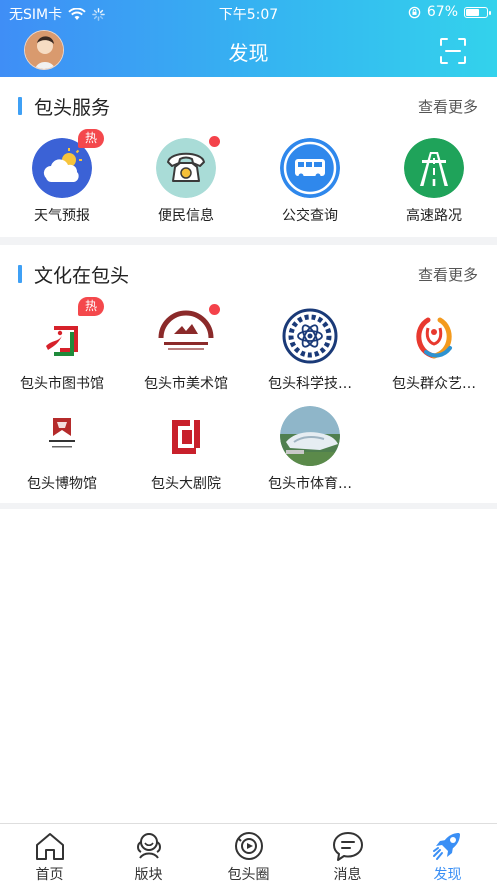 This screenshot has width=497, height=883. Describe the element at coordinates (414, 12) in the screenshot. I see `orientation-lock-icon` at that location.